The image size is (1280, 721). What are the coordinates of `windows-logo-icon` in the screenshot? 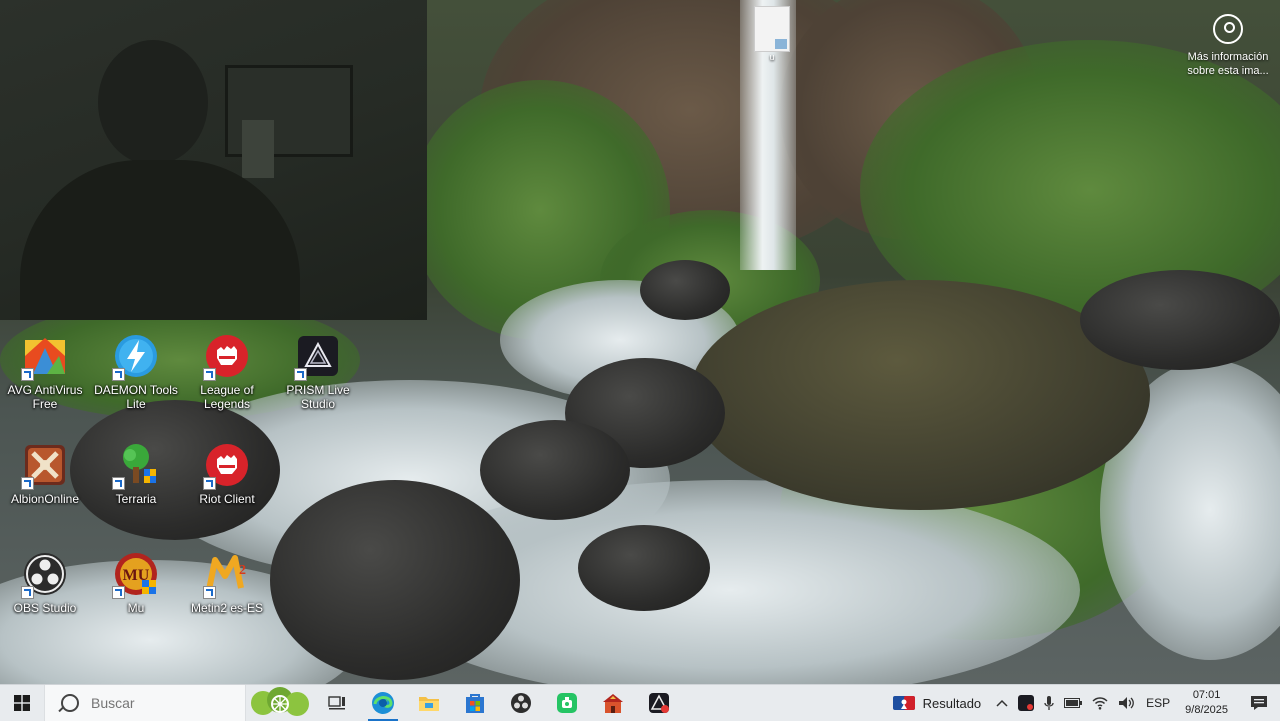 It's located at (22, 703).